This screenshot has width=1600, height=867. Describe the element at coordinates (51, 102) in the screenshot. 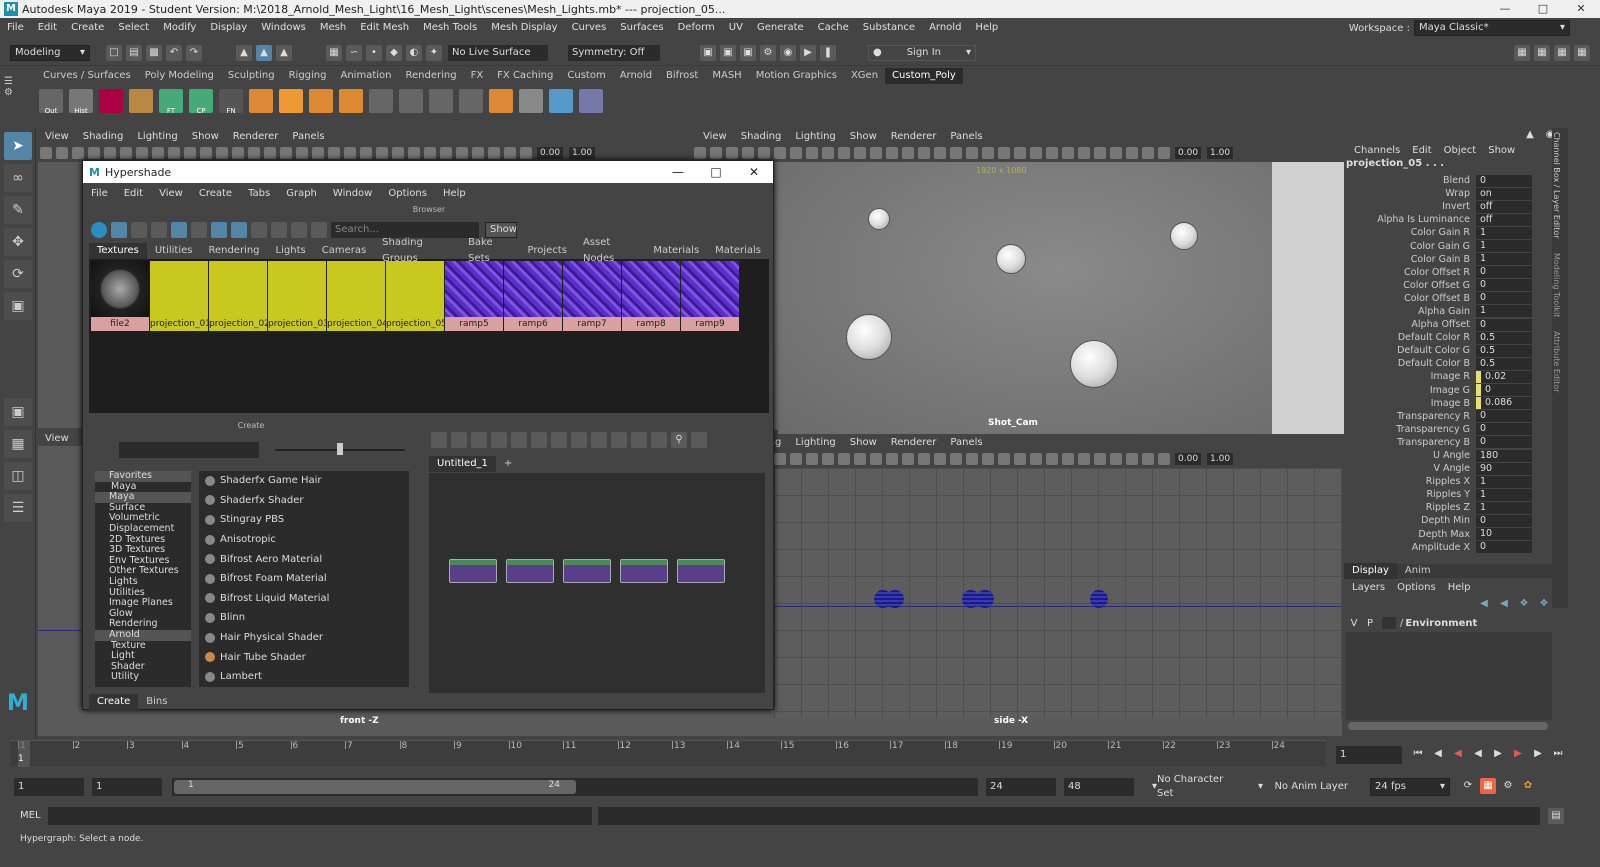

I see `out-shelf-button: Out` at that location.